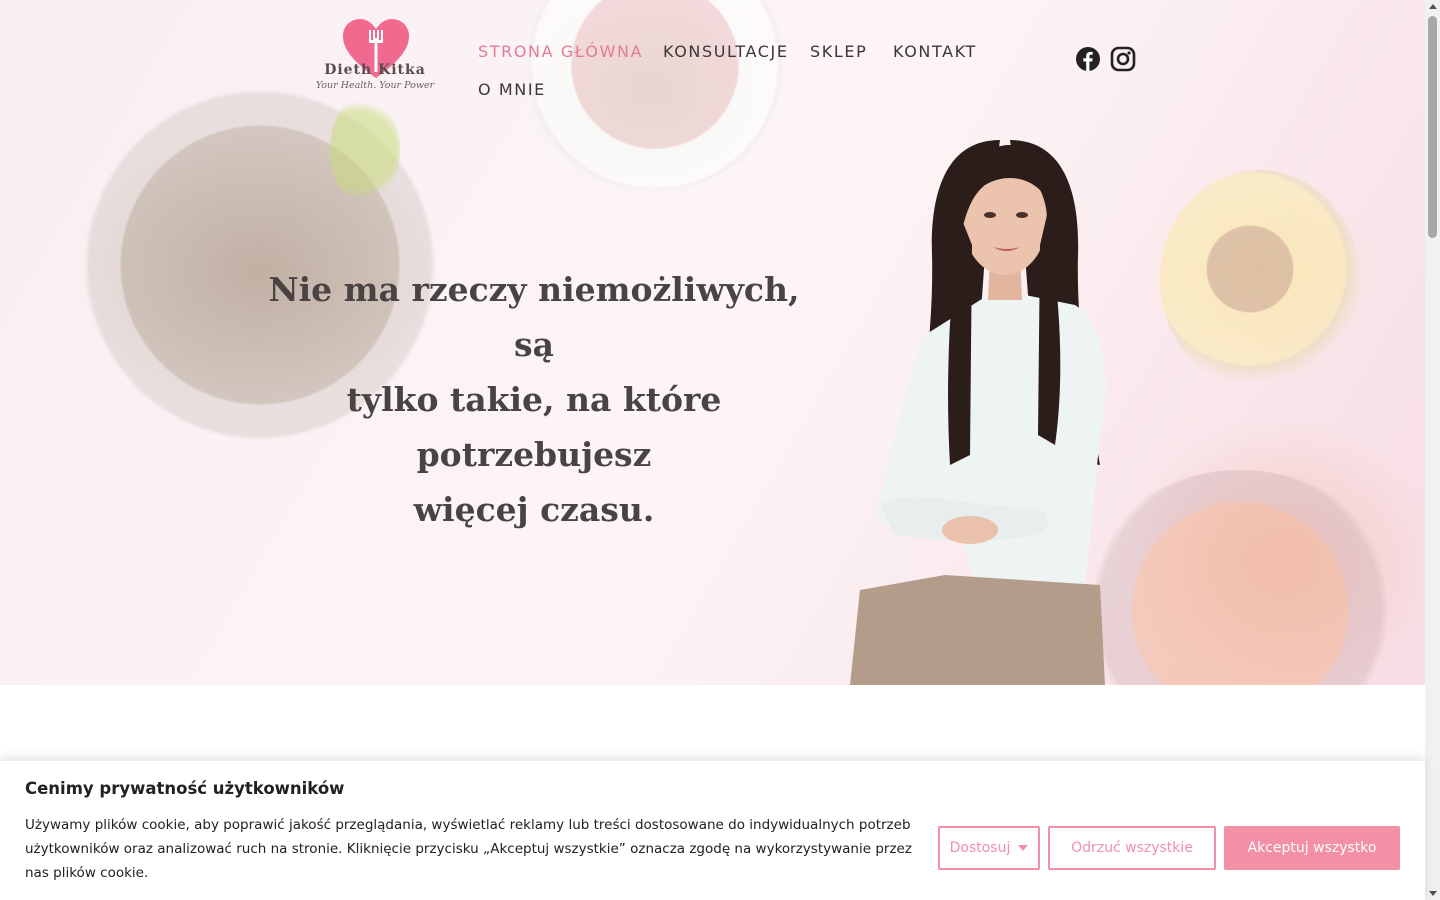 The image size is (1440, 900). What do you see at coordinates (726, 51) in the screenshot?
I see `nav-item-consultations: KONSULTACJE` at bounding box center [726, 51].